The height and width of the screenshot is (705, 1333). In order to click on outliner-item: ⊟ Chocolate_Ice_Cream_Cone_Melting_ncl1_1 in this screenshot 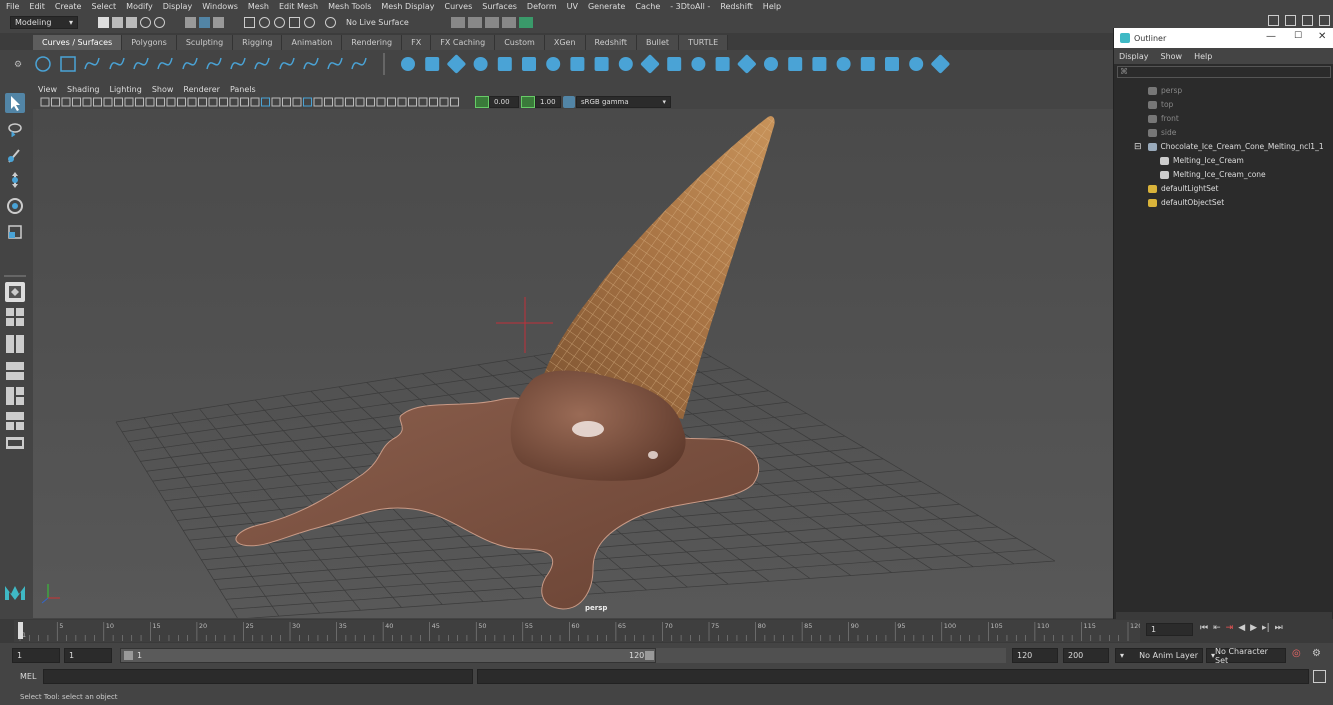, I will do `click(1229, 146)`.